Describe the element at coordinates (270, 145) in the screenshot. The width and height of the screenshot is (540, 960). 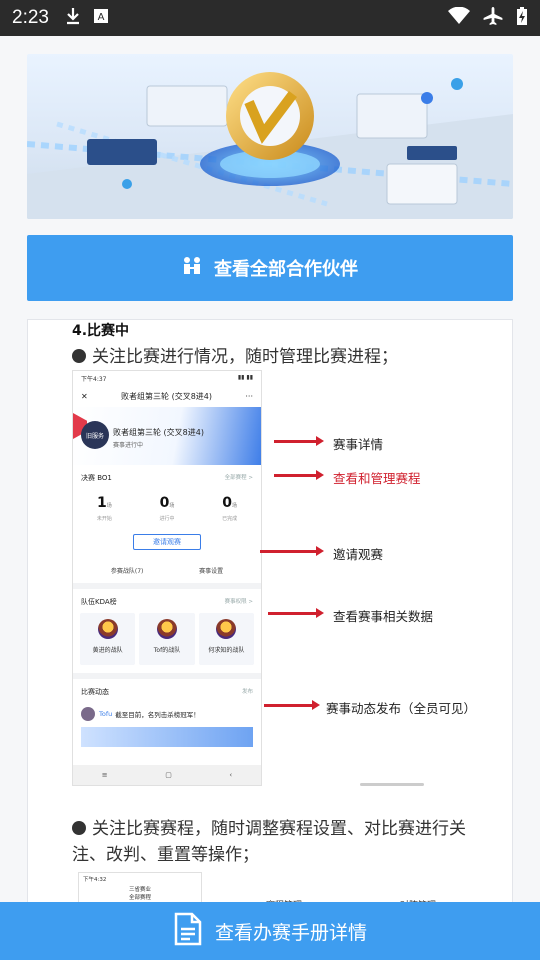
I see `banner-illustration` at that location.